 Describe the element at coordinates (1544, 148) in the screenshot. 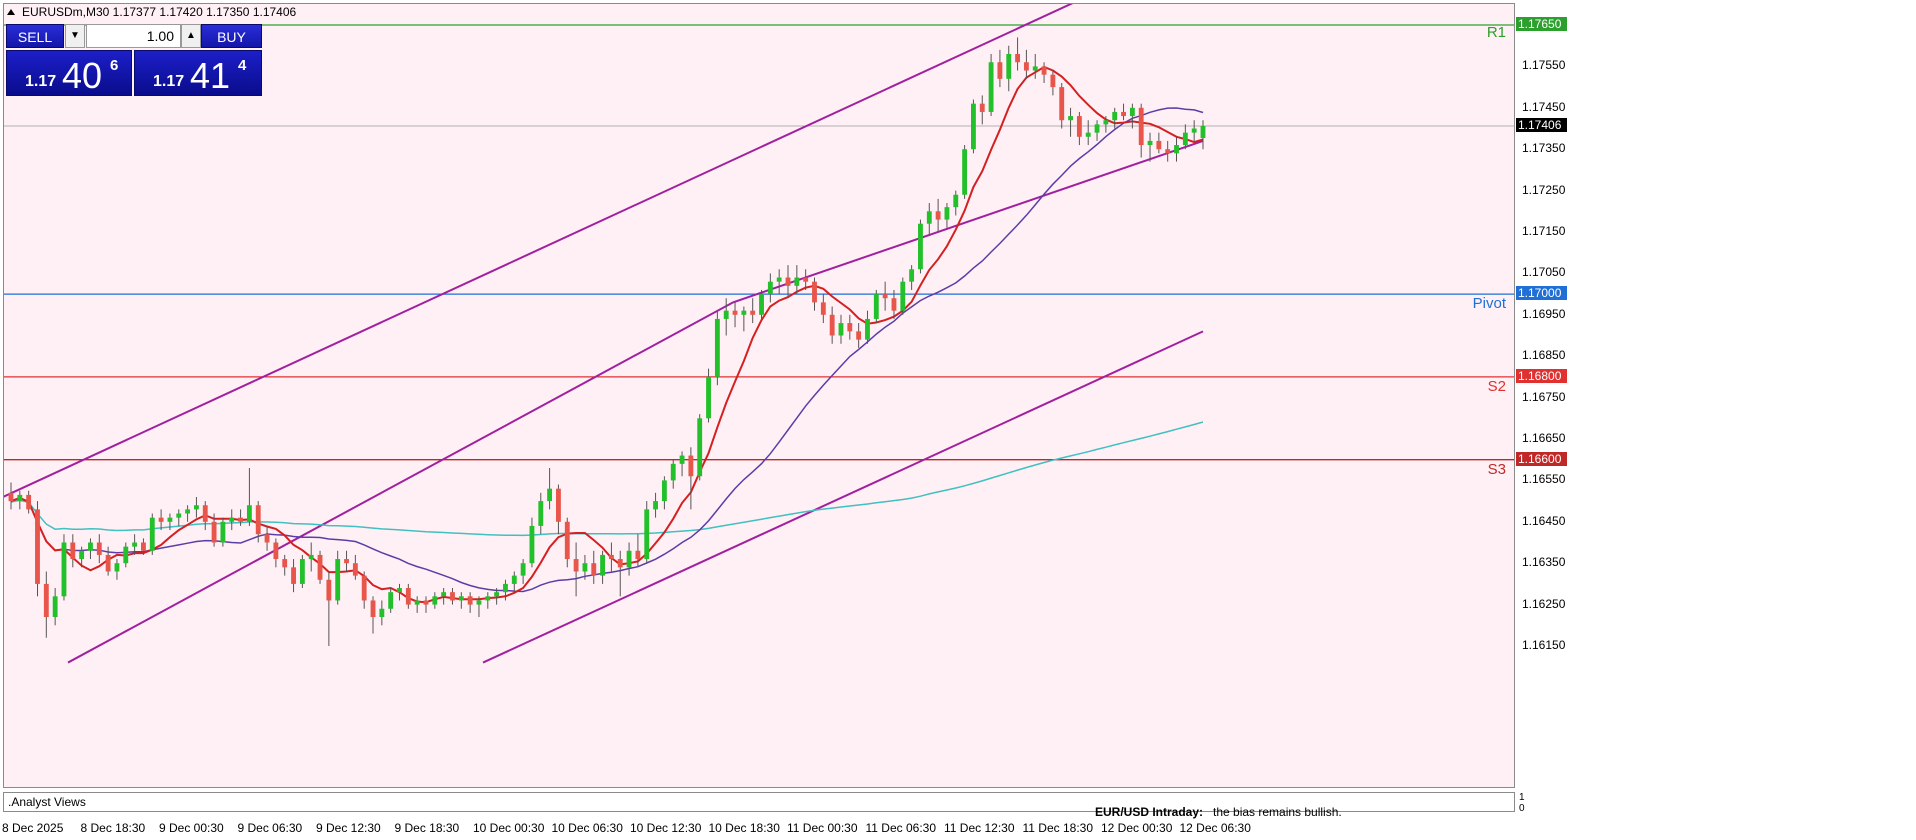

I see `price-tick-label: 1.17350` at that location.